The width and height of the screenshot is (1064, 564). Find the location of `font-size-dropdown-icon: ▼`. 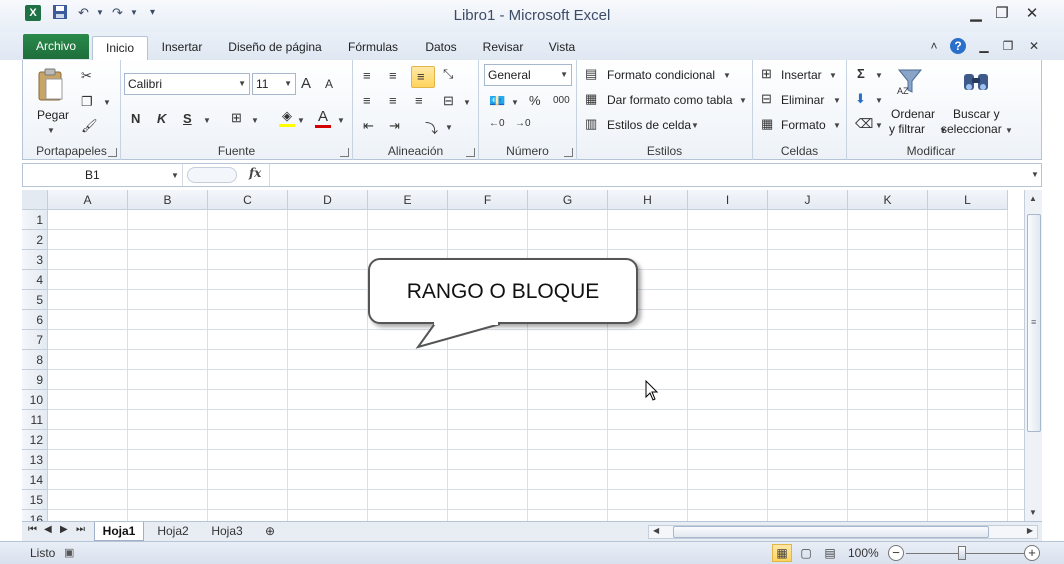

font-size-dropdown-icon: ▼ is located at coordinates (288, 84).